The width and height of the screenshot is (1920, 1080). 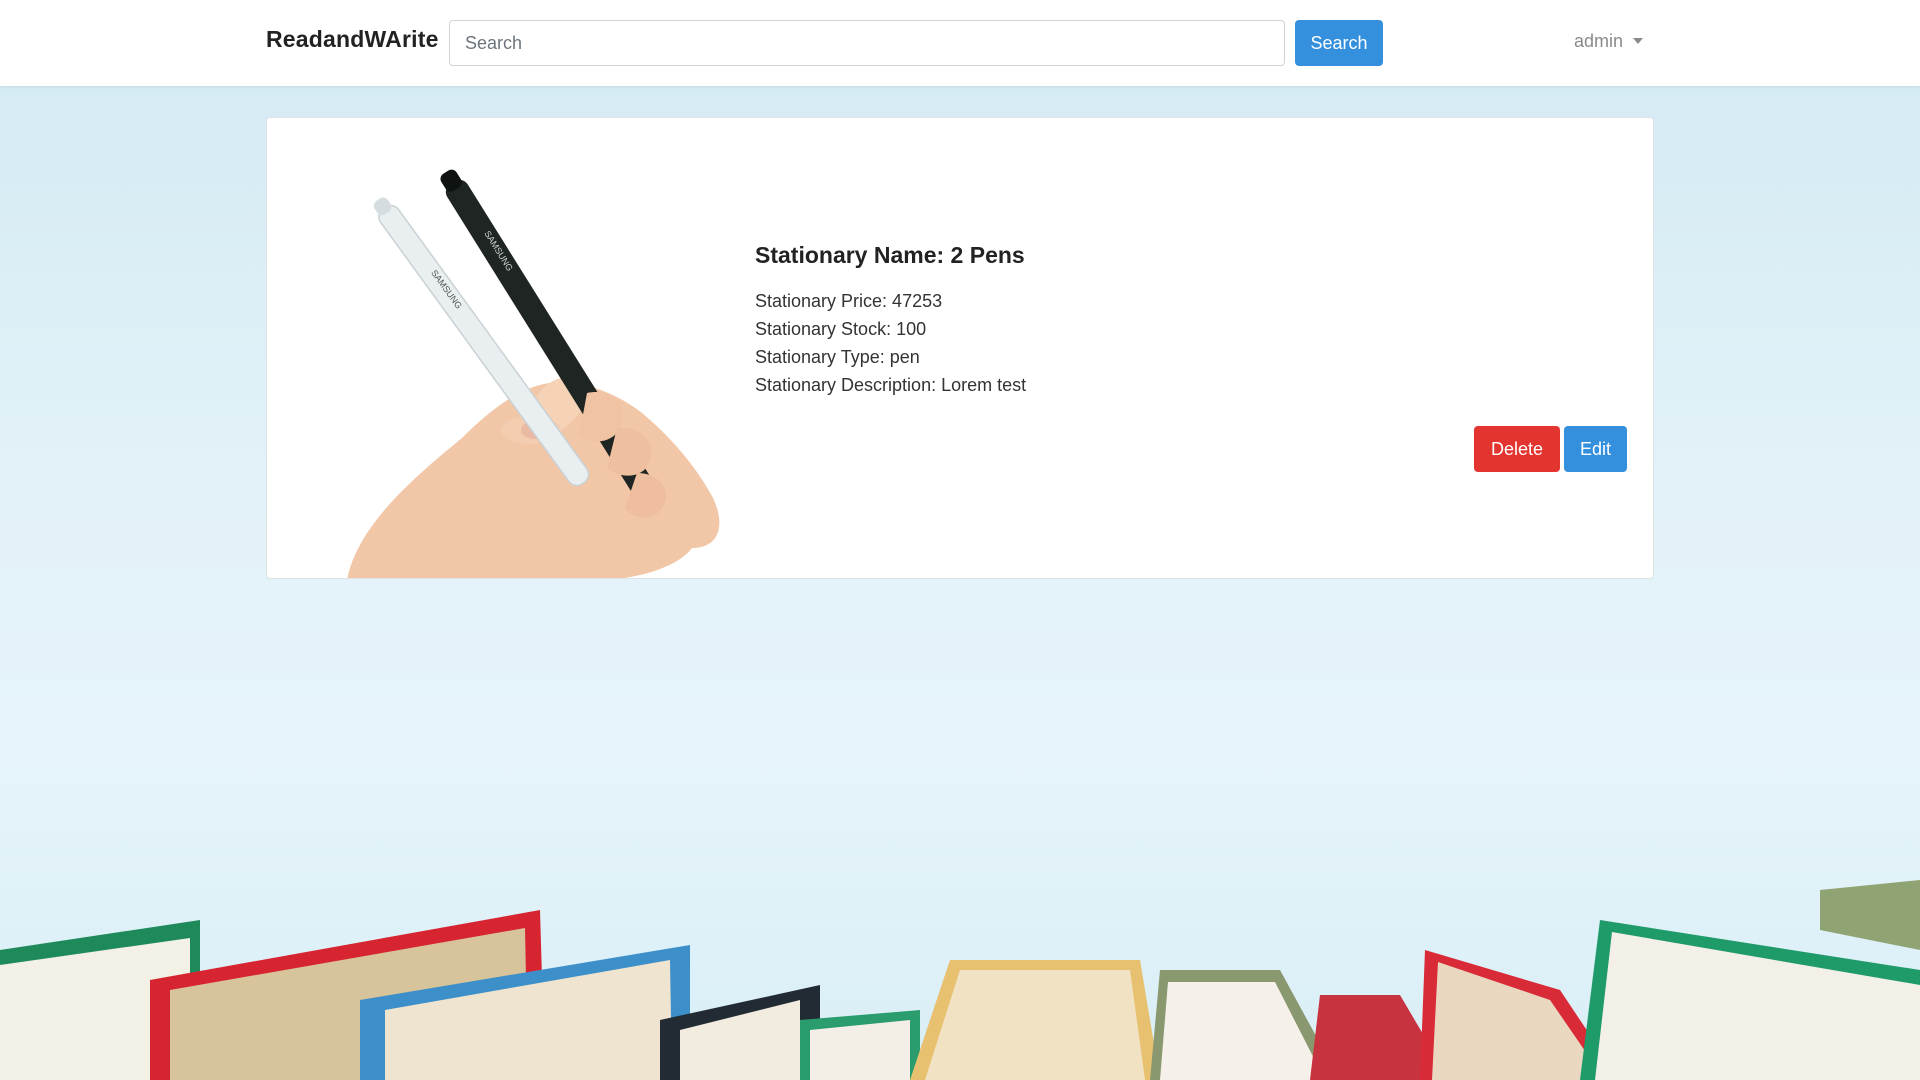 What do you see at coordinates (1595, 449) in the screenshot?
I see `edit-button: Edit` at bounding box center [1595, 449].